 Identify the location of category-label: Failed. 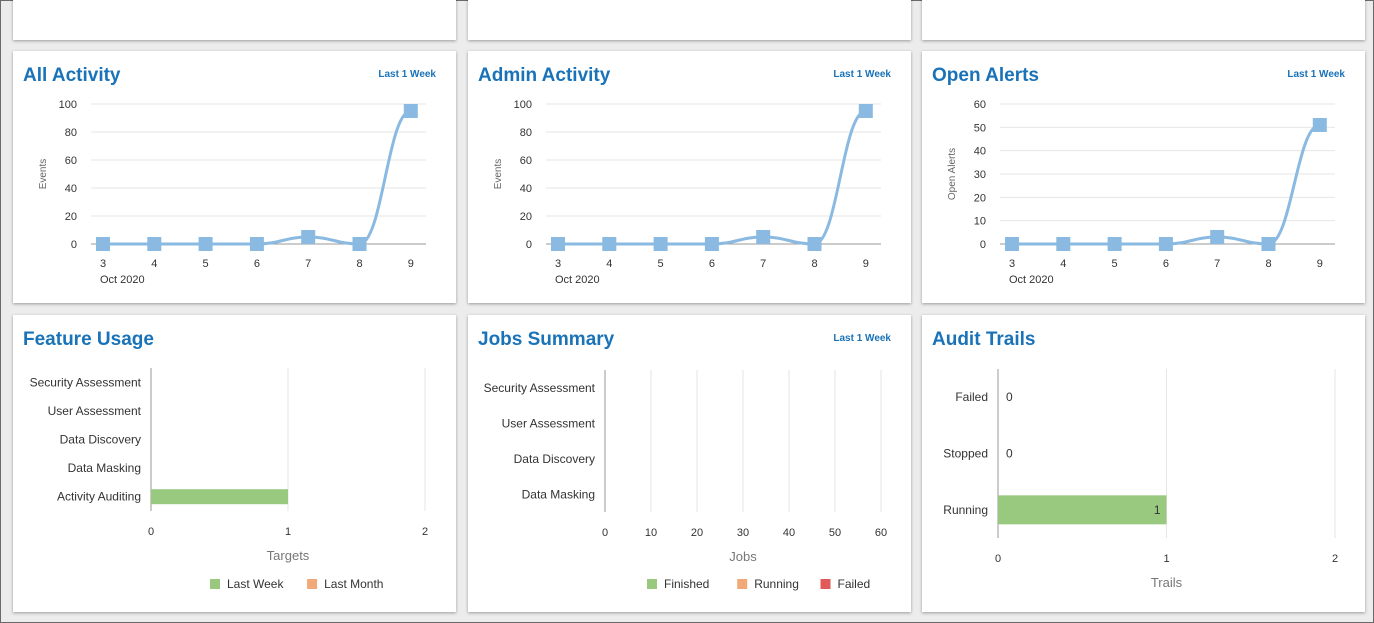
(971, 397).